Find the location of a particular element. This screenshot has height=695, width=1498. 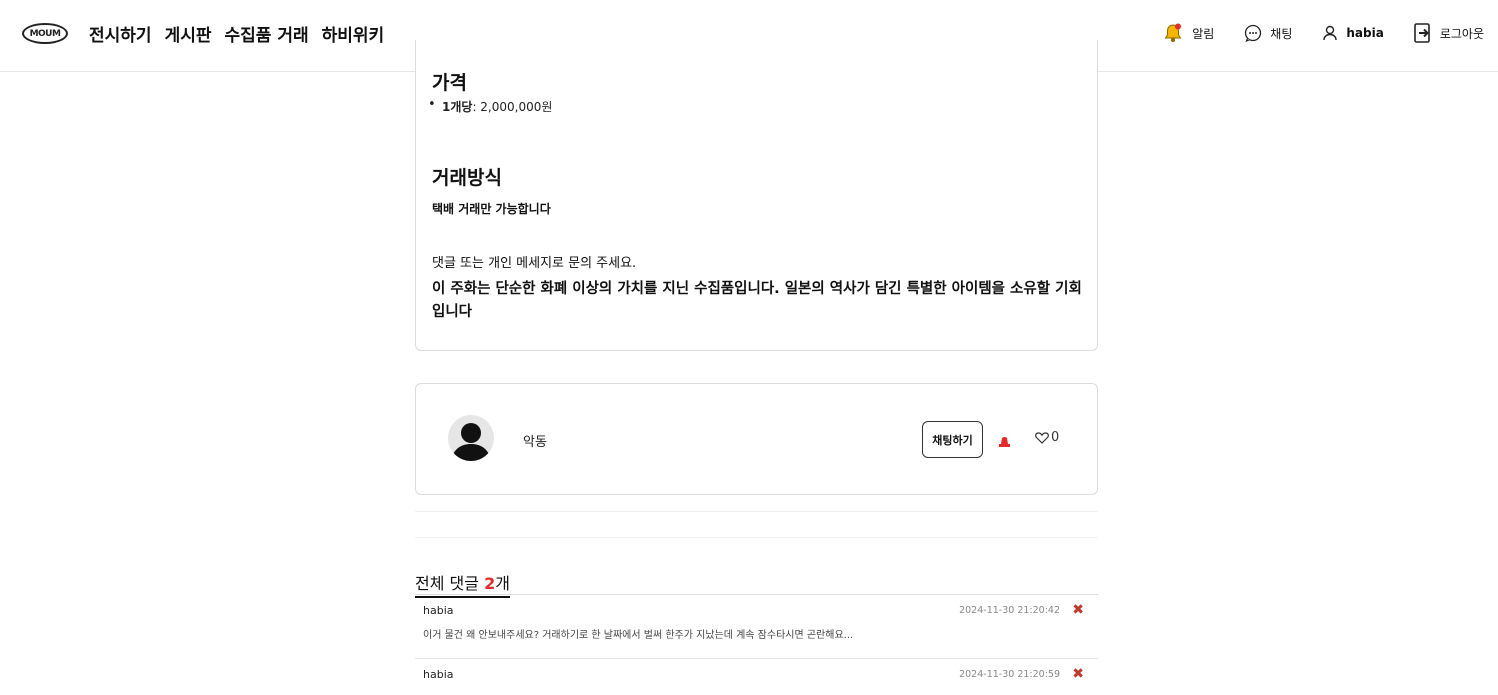

report-button is located at coordinates (1004, 442).